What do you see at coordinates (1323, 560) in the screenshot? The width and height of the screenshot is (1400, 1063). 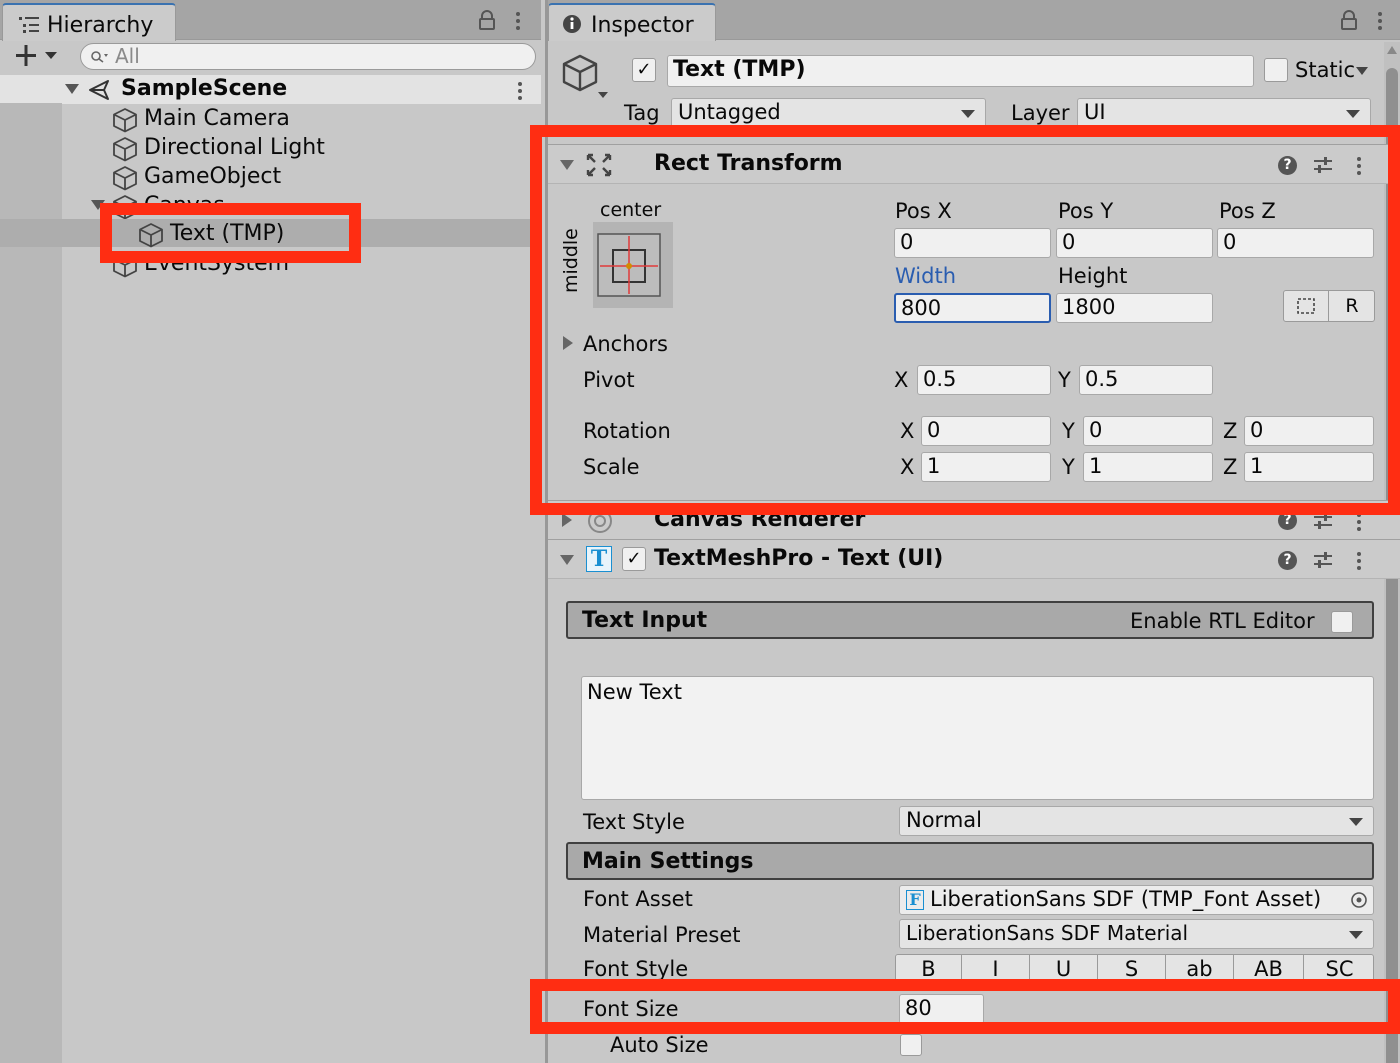 I see `presets-icon` at bounding box center [1323, 560].